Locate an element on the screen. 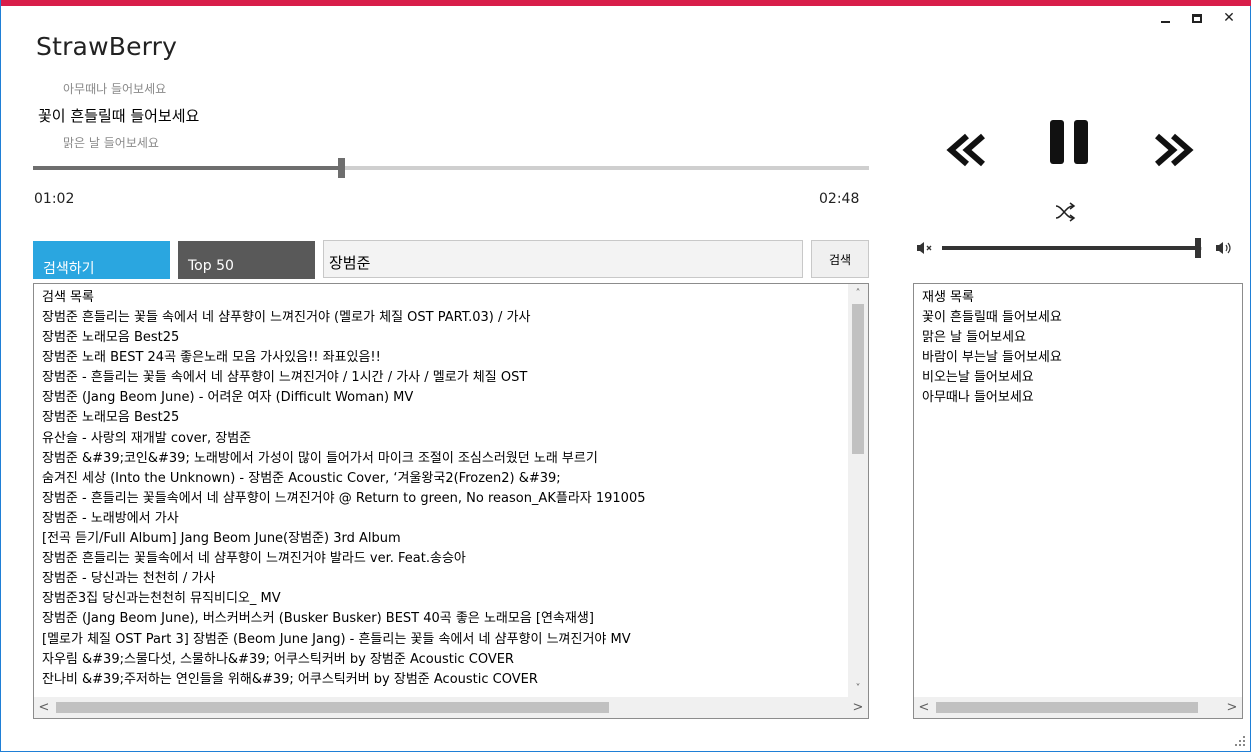 The height and width of the screenshot is (752, 1251). seek-thumb is located at coordinates (342, 168).